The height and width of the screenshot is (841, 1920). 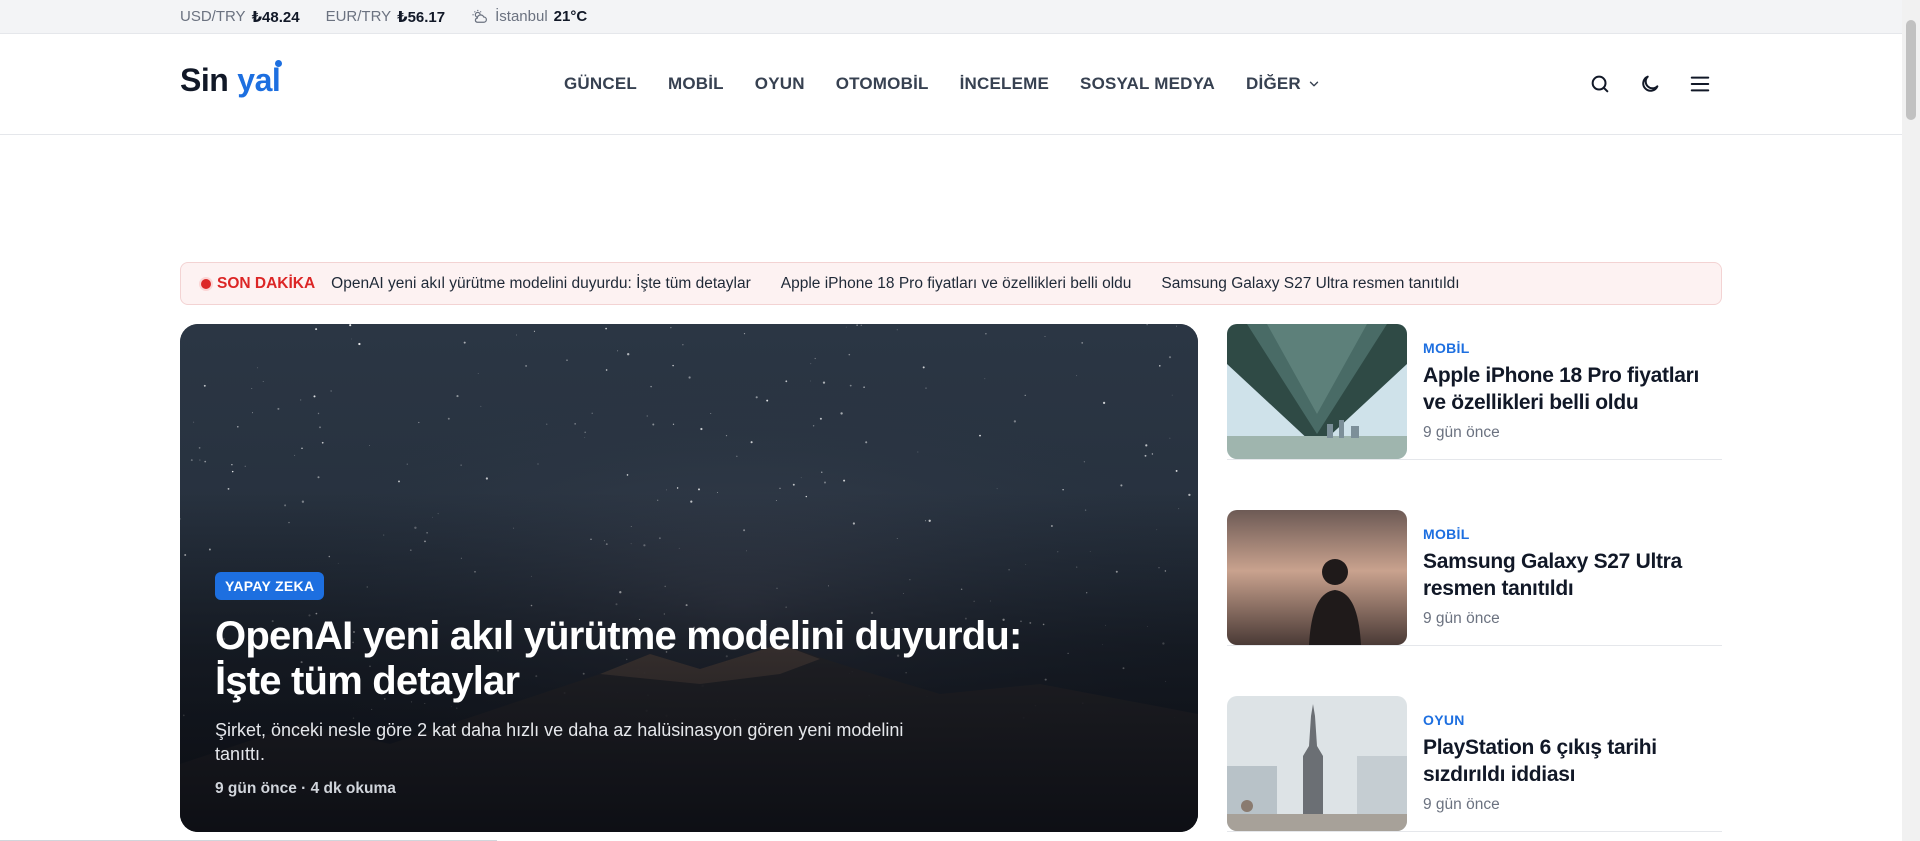 I want to click on nav-item-diger: DİĞER, so click(x=1283, y=84).